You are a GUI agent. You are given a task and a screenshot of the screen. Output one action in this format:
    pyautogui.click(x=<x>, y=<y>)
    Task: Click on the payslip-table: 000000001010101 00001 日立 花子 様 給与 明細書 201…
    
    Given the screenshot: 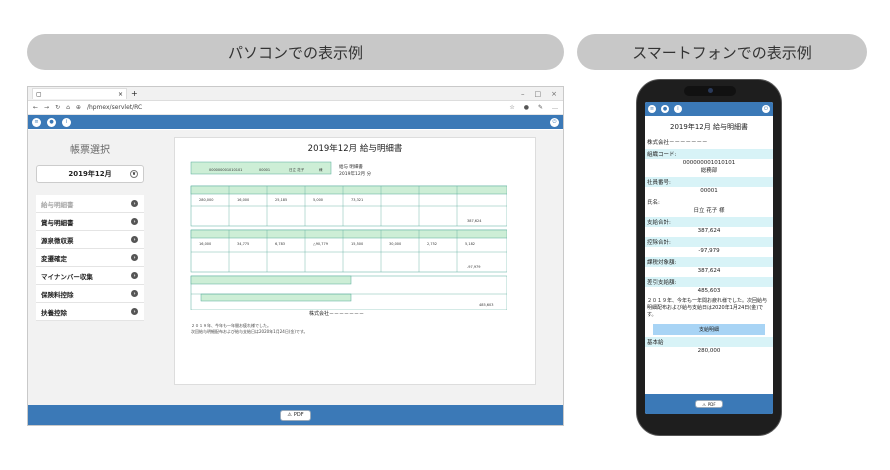 What is the action you would take?
    pyautogui.click(x=348, y=235)
    